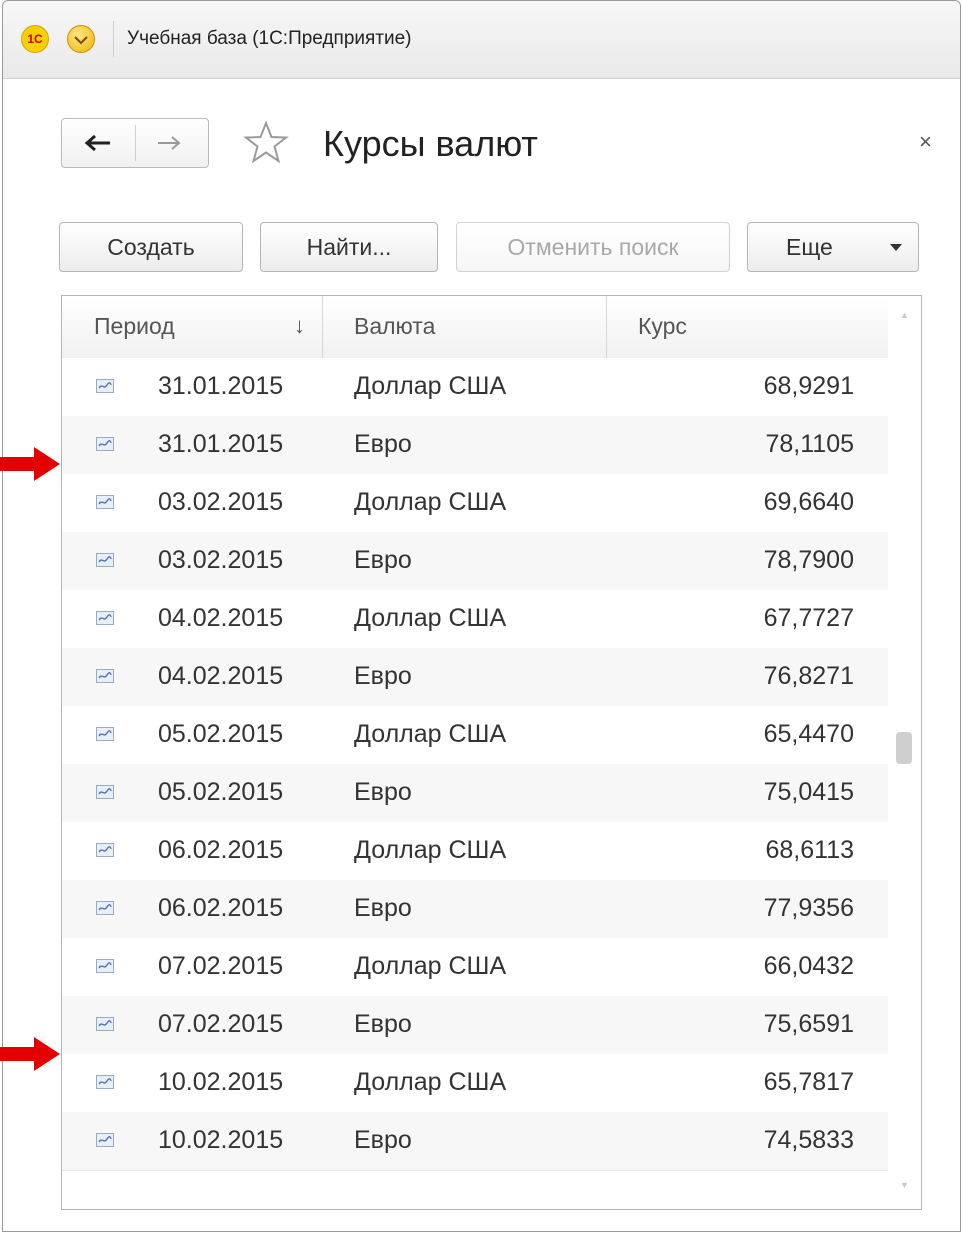 The width and height of the screenshot is (963, 1234). I want to click on forward-button, so click(170, 145).